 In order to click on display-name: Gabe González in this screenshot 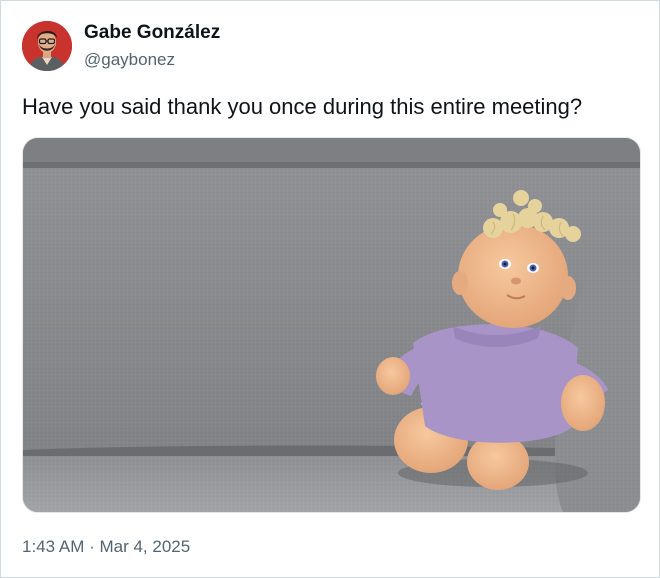, I will do `click(152, 33)`.